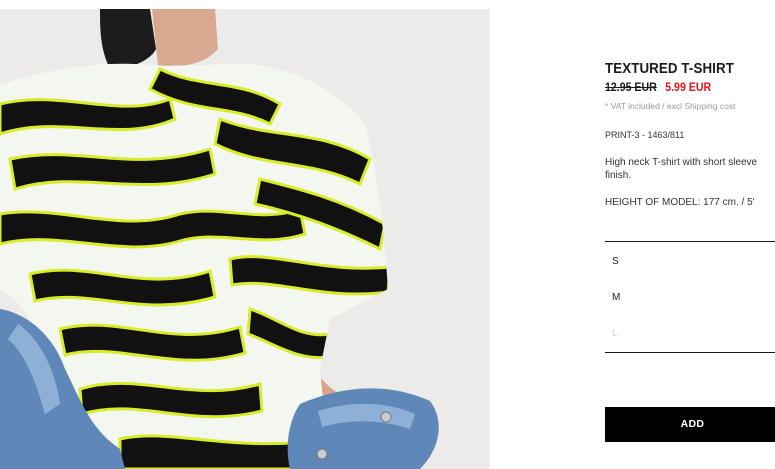  Describe the element at coordinates (669, 69) in the screenshot. I see `product-title: TEXTURED T-SHIRT` at that location.